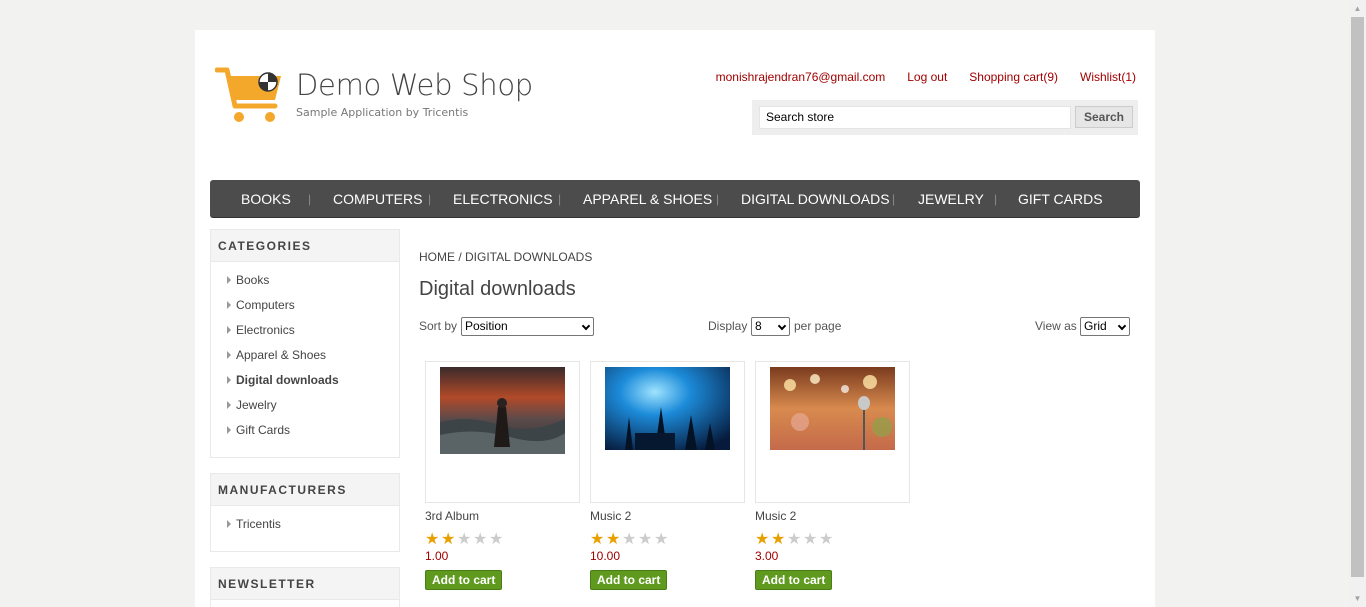 The image size is (1366, 607). I want to click on wishlist-link: Wishlist(1), so click(1108, 77).